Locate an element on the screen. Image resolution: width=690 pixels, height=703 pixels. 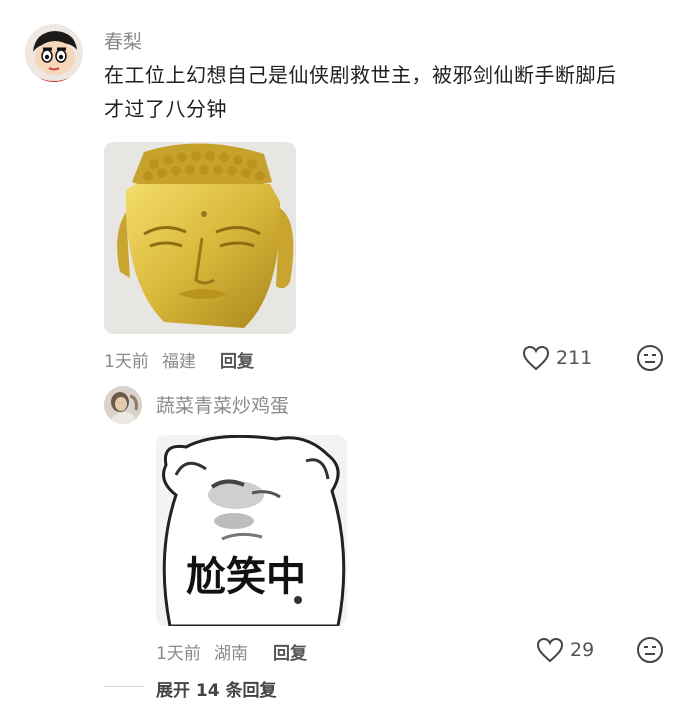
reply-avatar is located at coordinates (123, 405).